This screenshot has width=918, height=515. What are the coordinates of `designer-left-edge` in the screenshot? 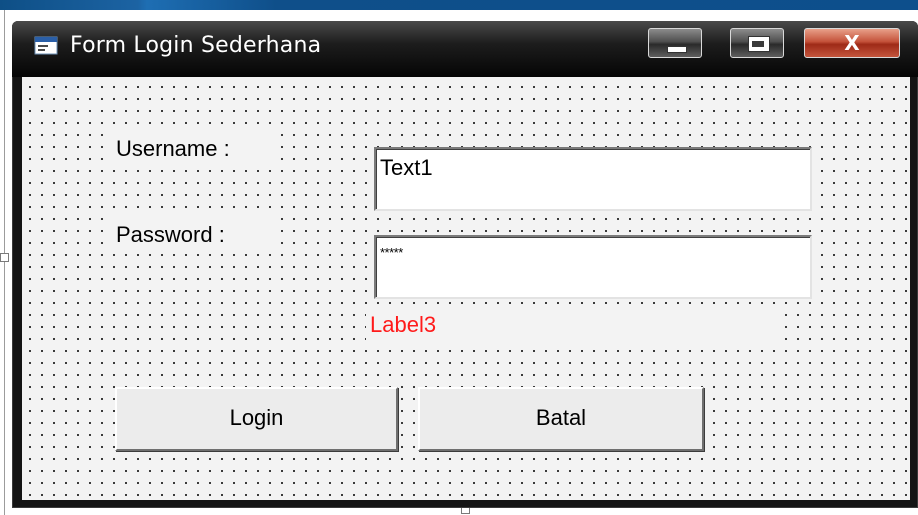 It's located at (6, 262).